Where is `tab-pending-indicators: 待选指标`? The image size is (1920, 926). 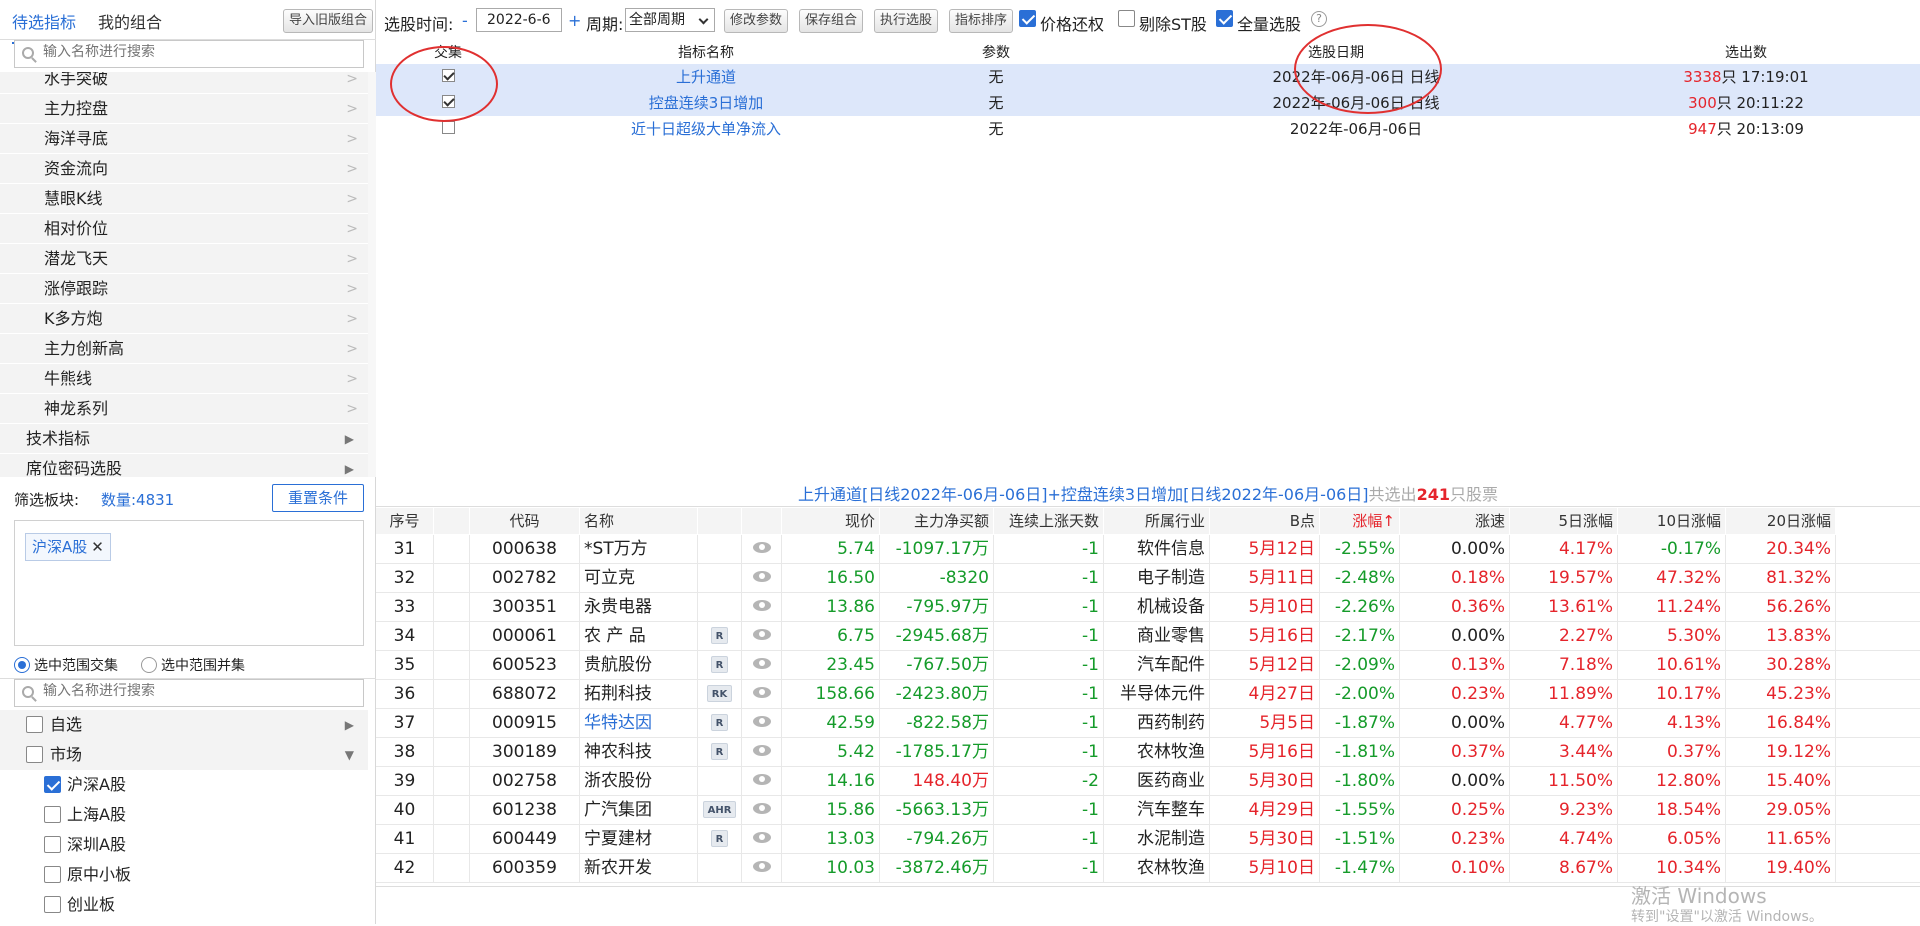 tab-pending-indicators: 待选指标 is located at coordinates (44, 26).